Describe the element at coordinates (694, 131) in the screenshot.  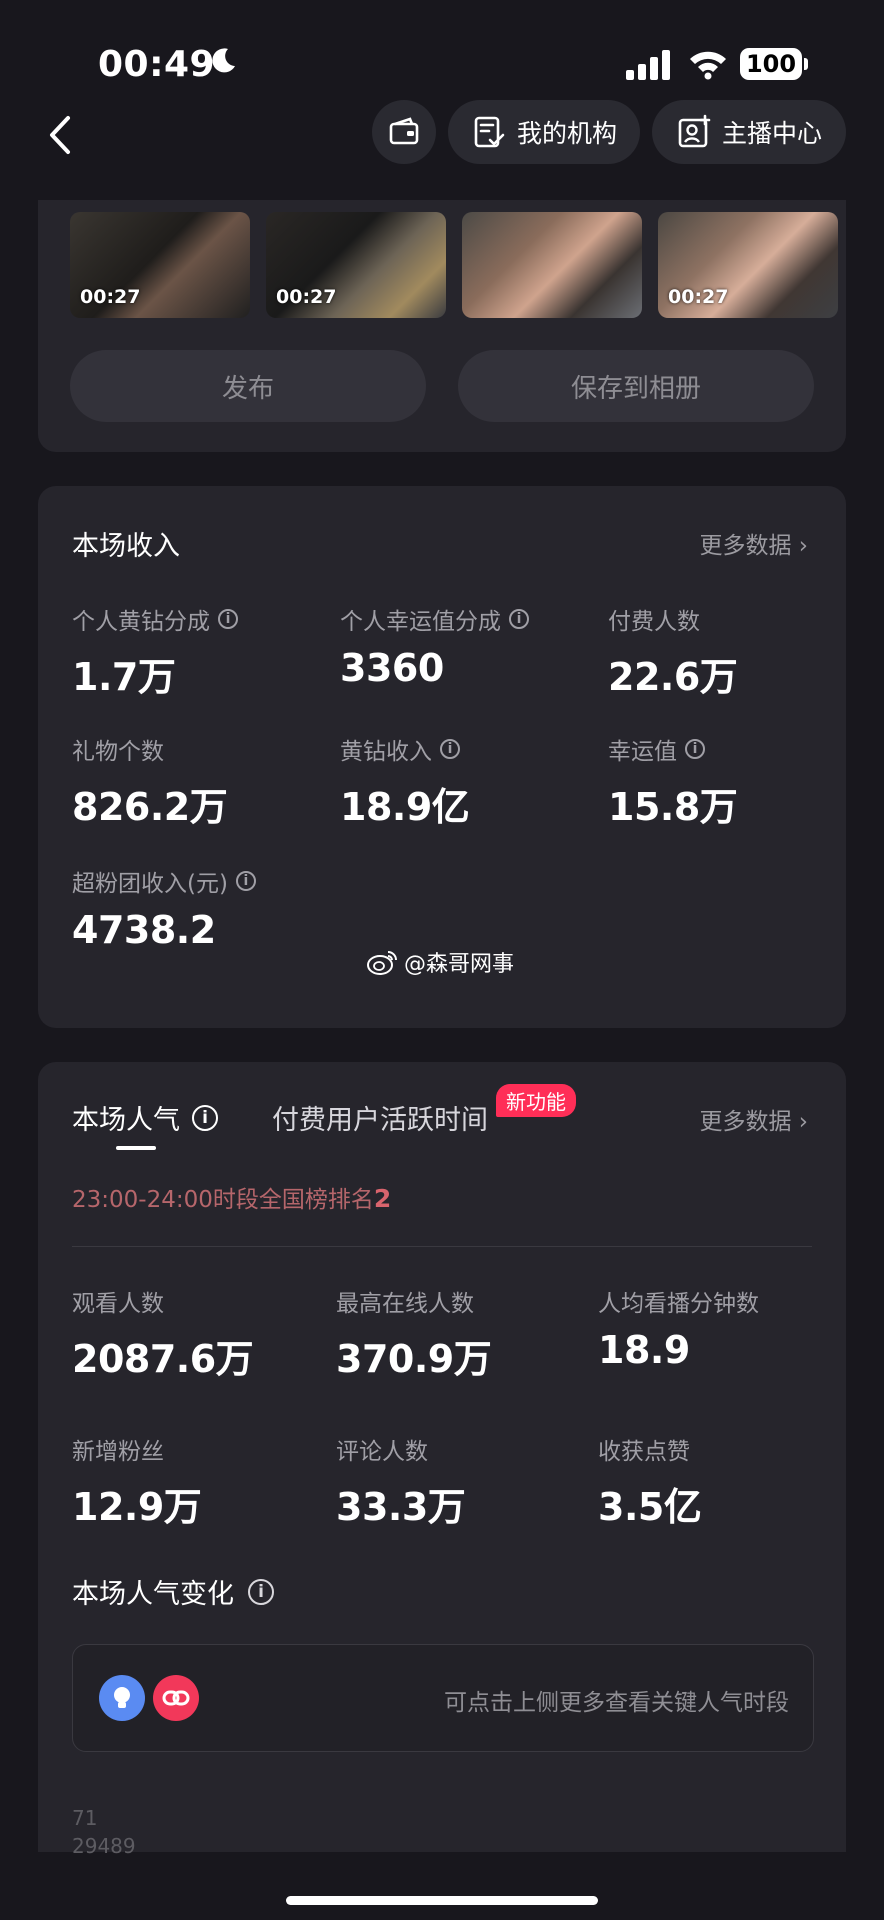
I see `anchor-profile-icon` at that location.